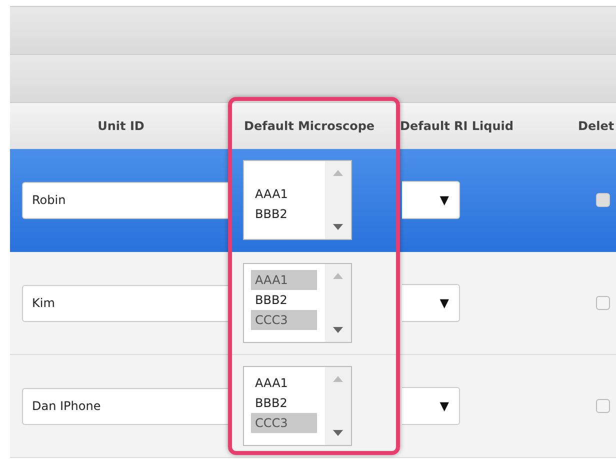 This screenshot has width=616, height=459. What do you see at coordinates (314, 125) in the screenshot?
I see `column-header: Default Microscope` at bounding box center [314, 125].